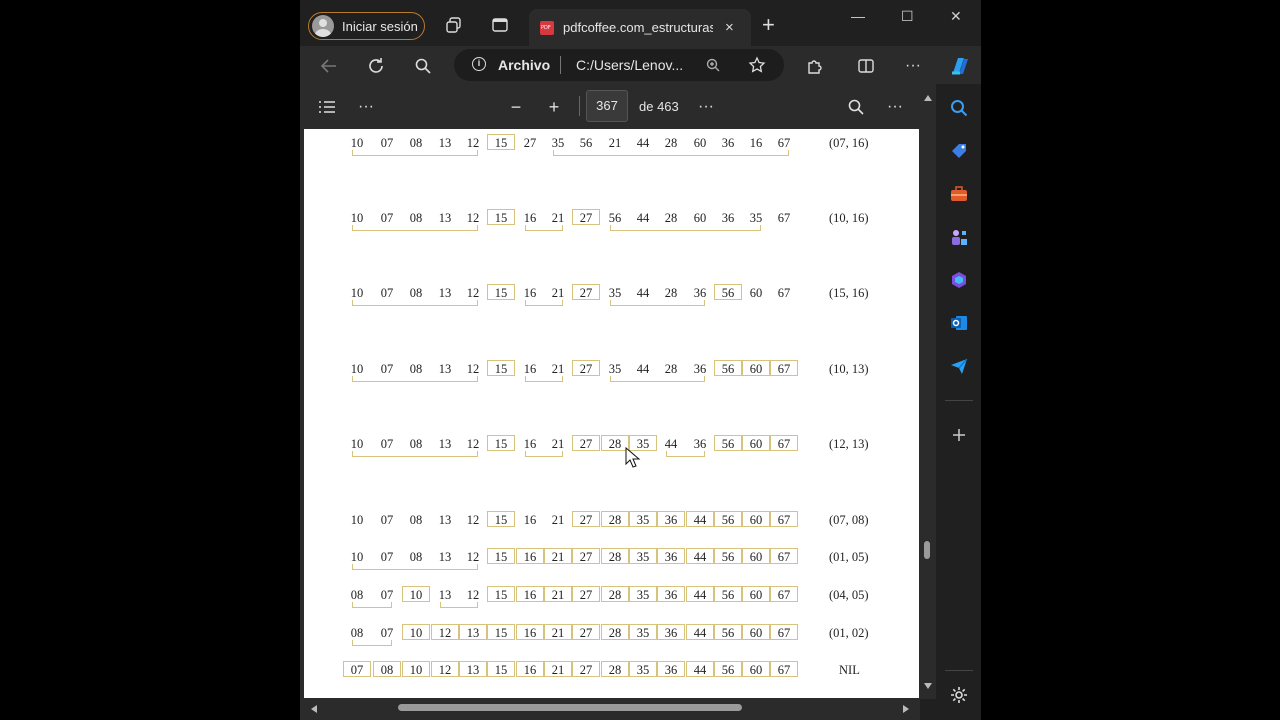  What do you see at coordinates (729, 27) in the screenshot?
I see `tab-close-icon: ×` at bounding box center [729, 27].